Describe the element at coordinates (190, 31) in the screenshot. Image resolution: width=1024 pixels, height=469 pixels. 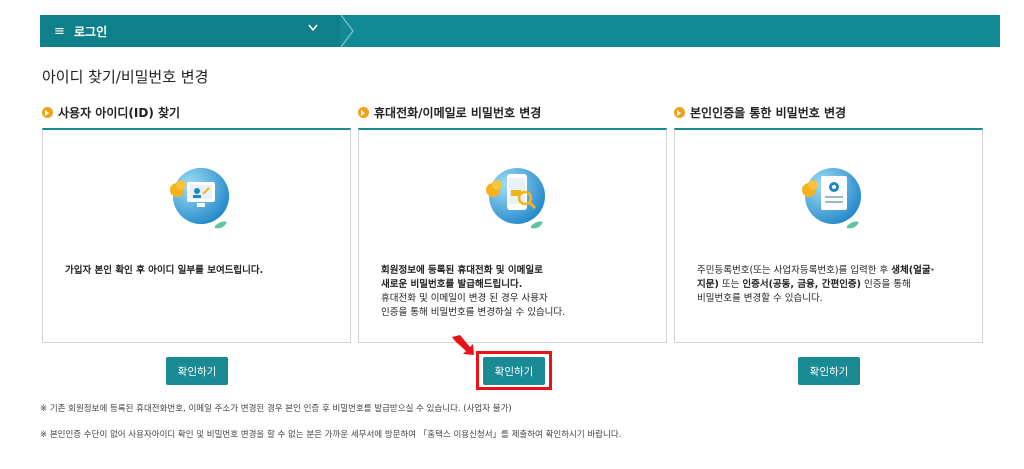
I see `login-menu-dropdown: ≡ 로그인` at that location.